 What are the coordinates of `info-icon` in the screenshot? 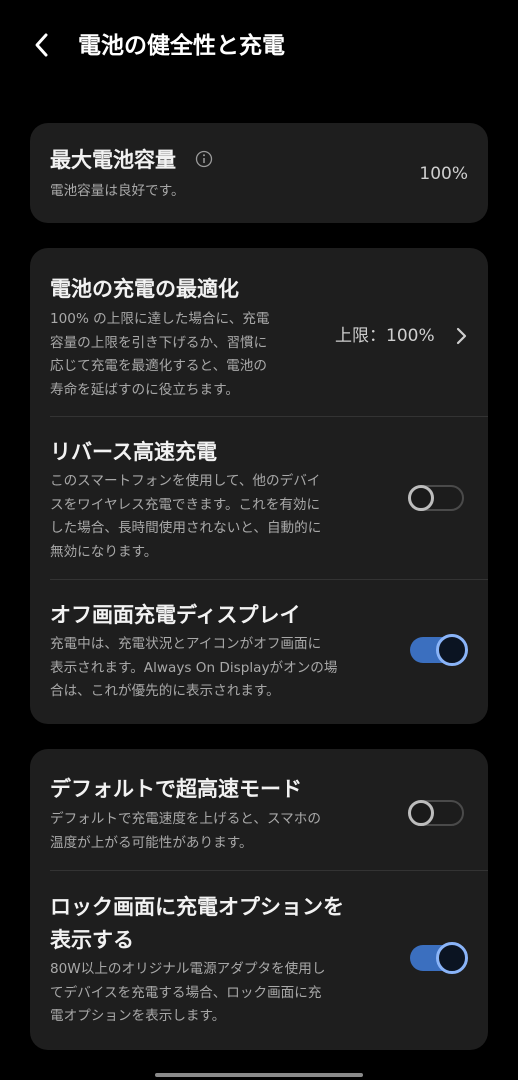 It's located at (204, 159).